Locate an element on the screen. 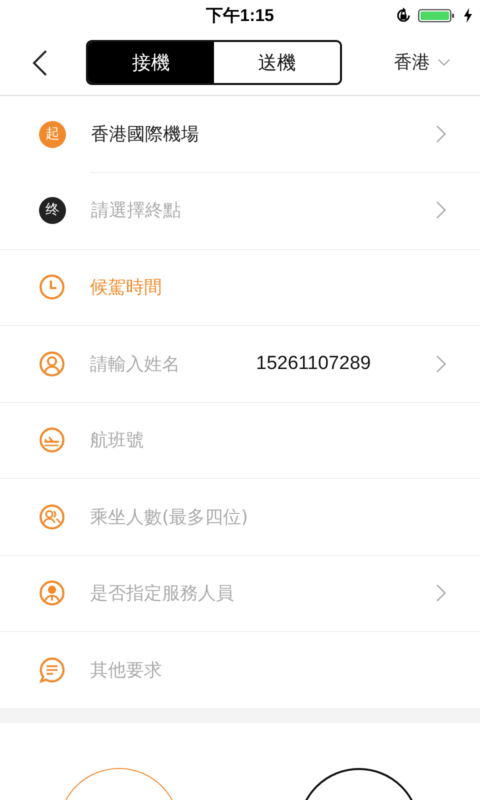 This screenshot has height=800, width=480. tab: 接機 is located at coordinates (151, 62).